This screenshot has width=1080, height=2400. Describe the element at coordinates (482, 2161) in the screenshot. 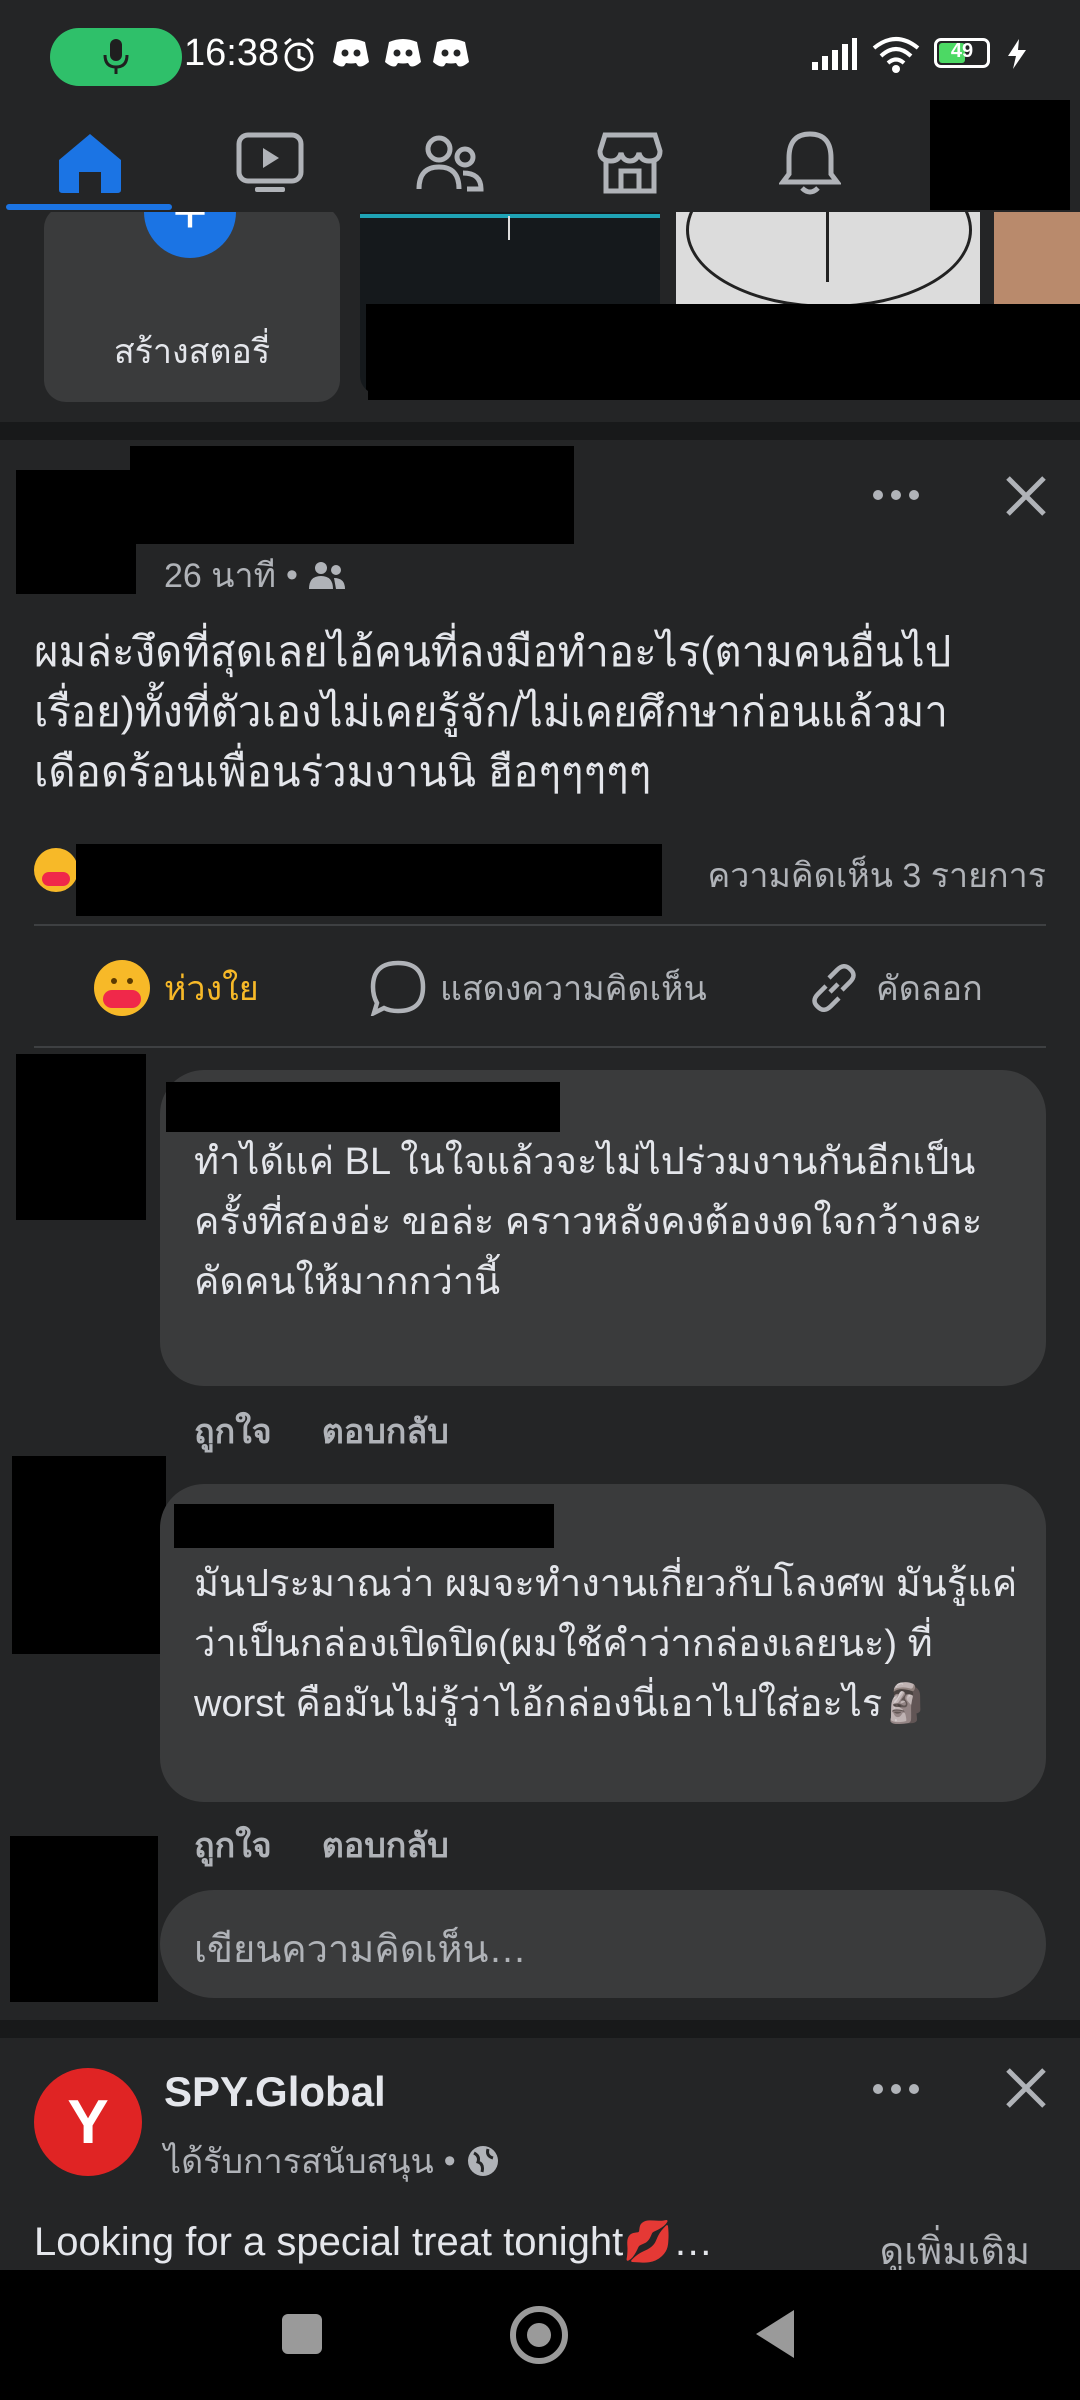

I see `globe-icon` at that location.